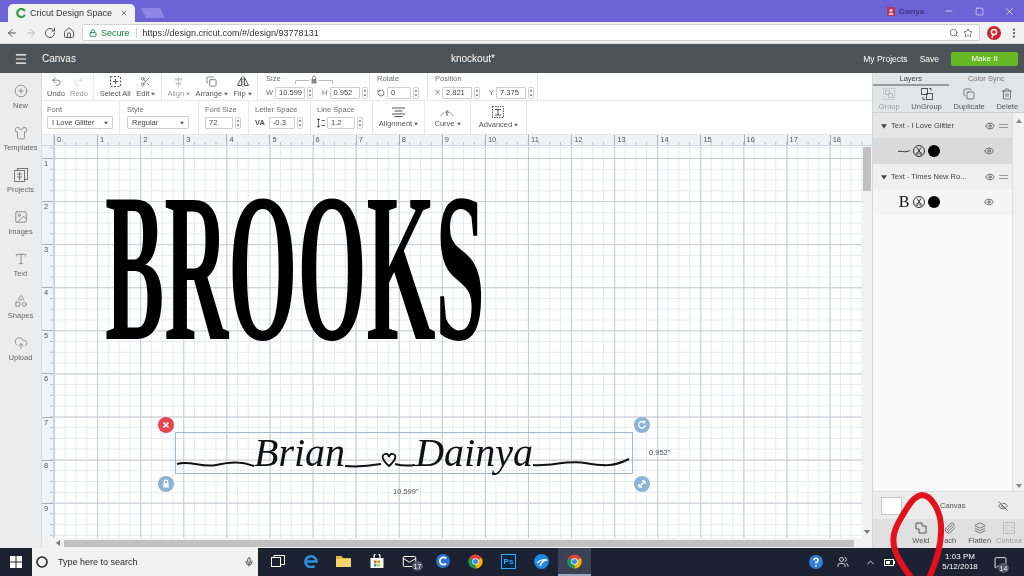 Image resolution: width=1024 pixels, height=576 pixels. What do you see at coordinates (642, 425) in the screenshot?
I see `rotate-circle-icon` at bounding box center [642, 425].